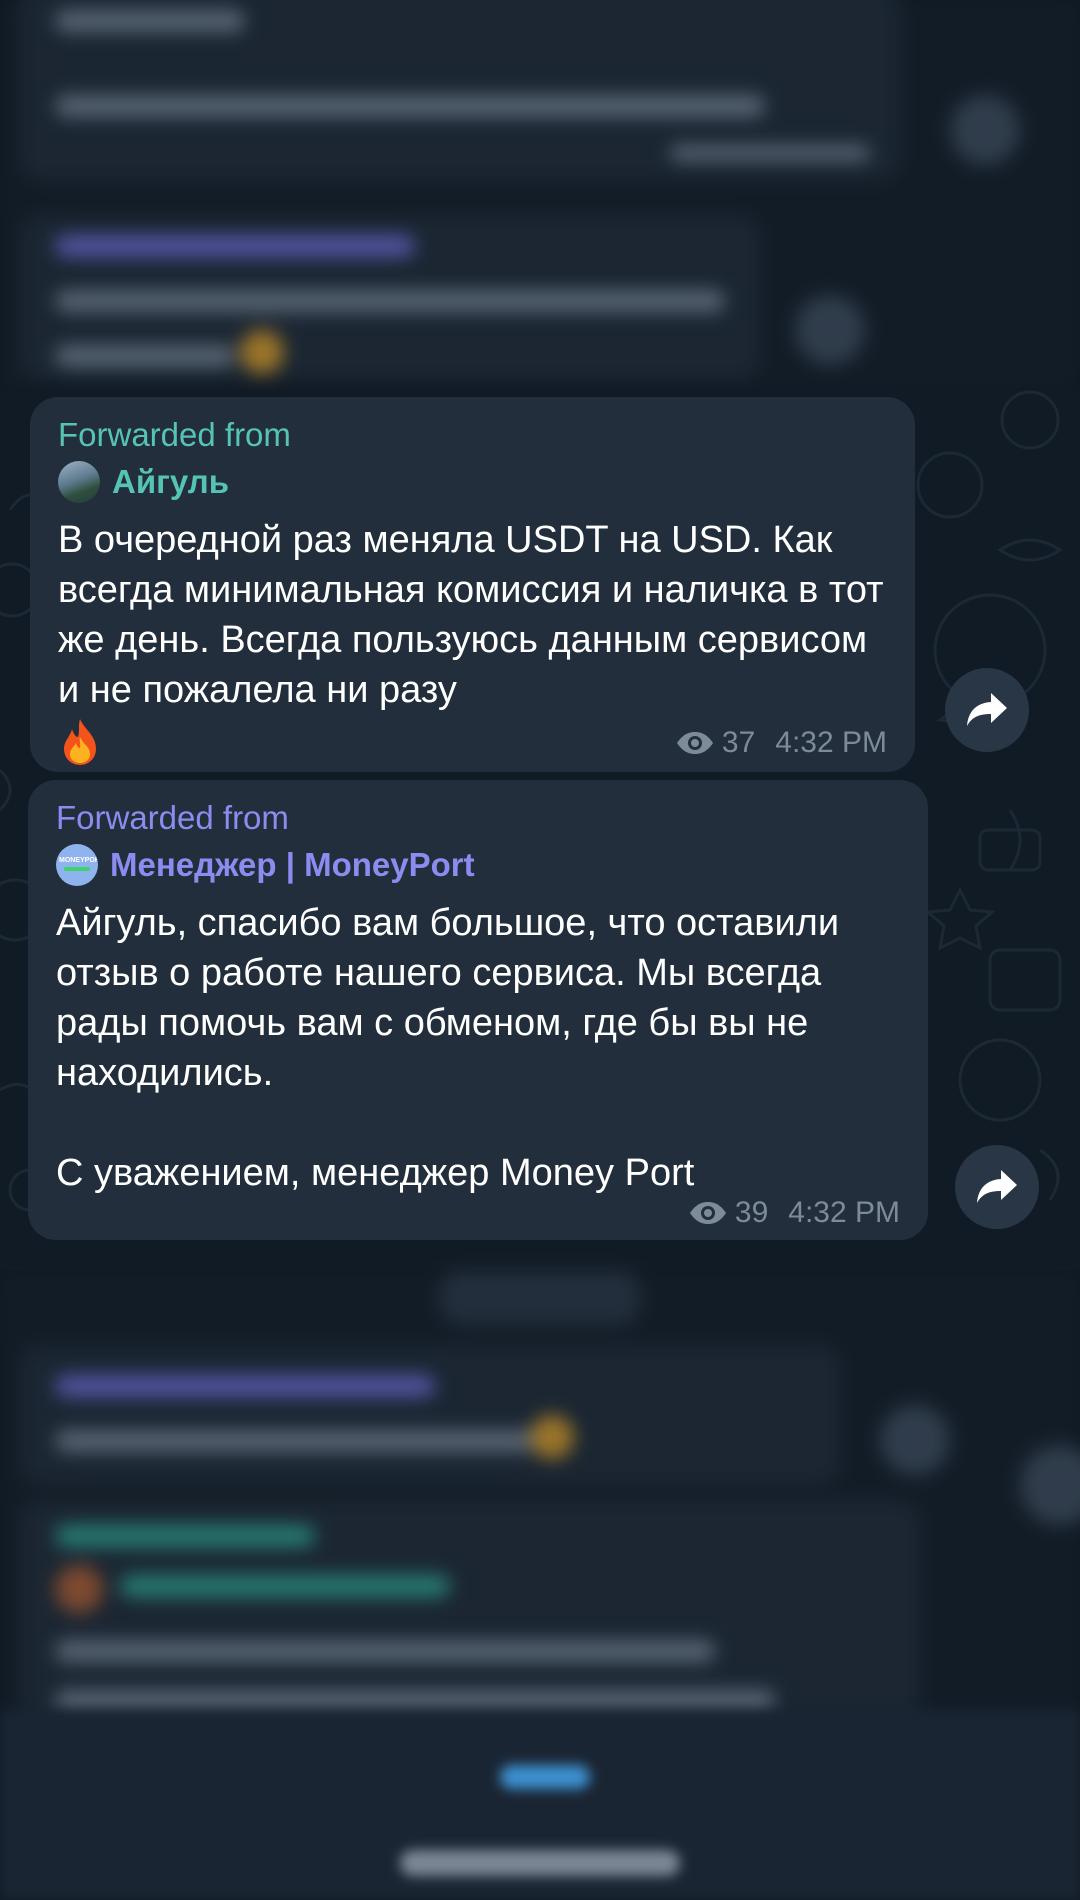  What do you see at coordinates (472, 482) in the screenshot?
I see `forward-source: Айгуль` at bounding box center [472, 482].